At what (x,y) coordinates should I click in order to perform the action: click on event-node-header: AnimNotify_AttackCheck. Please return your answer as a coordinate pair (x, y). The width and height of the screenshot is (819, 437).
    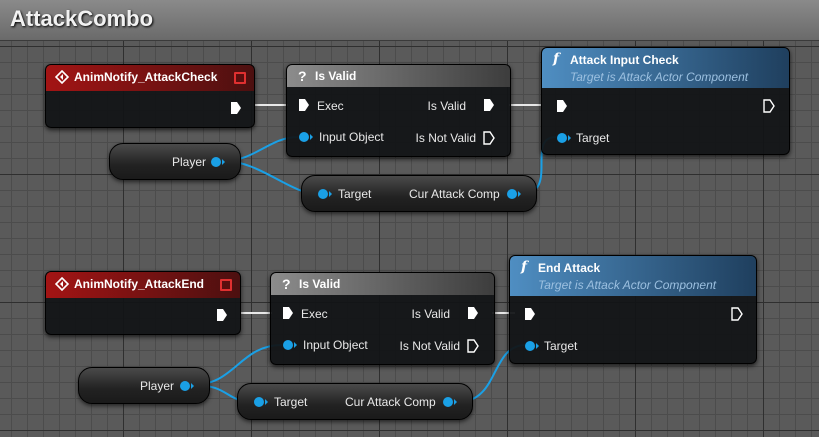
    Looking at the image, I should click on (150, 78).